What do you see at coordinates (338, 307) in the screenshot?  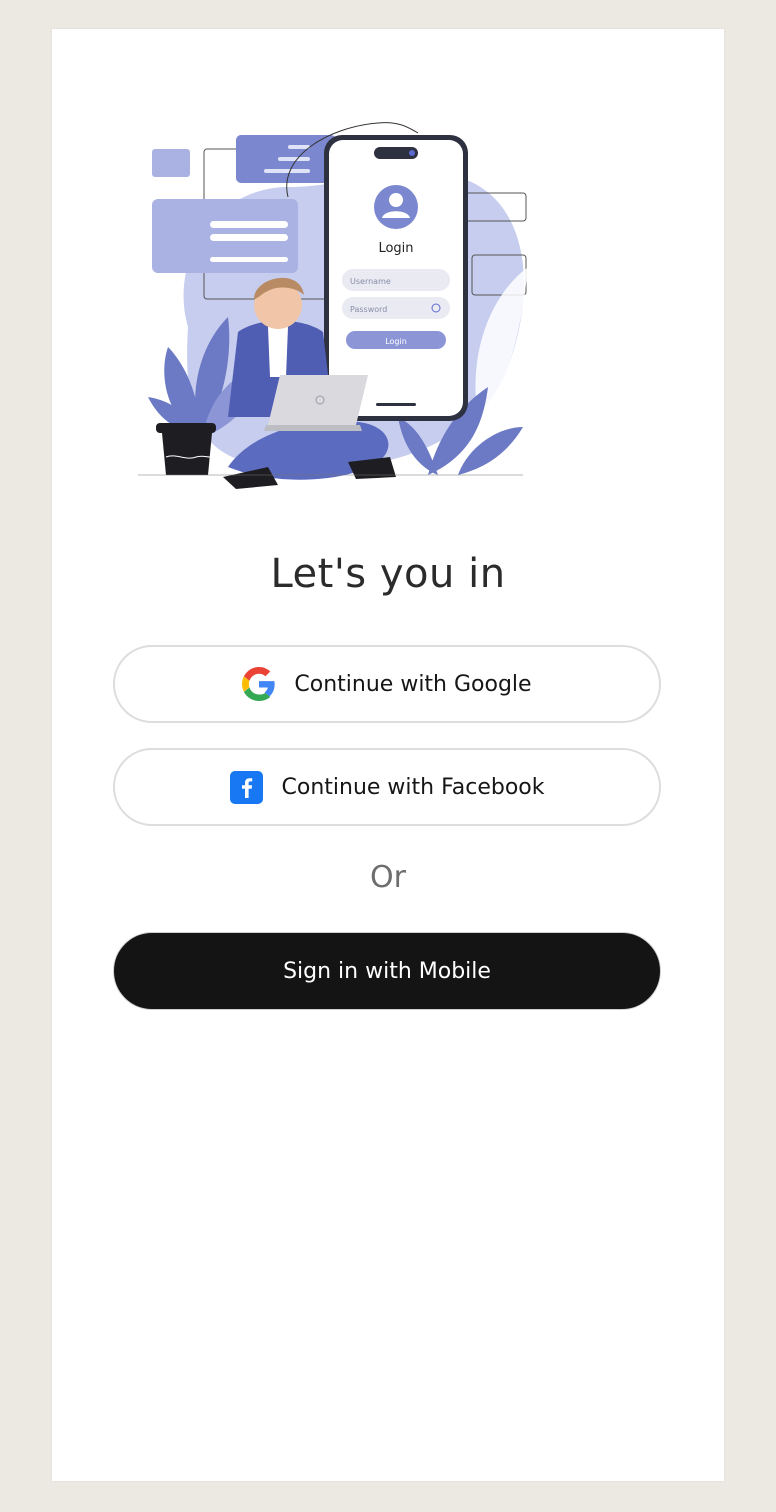 I see `login-illustration: Login Username Password Login` at bounding box center [338, 307].